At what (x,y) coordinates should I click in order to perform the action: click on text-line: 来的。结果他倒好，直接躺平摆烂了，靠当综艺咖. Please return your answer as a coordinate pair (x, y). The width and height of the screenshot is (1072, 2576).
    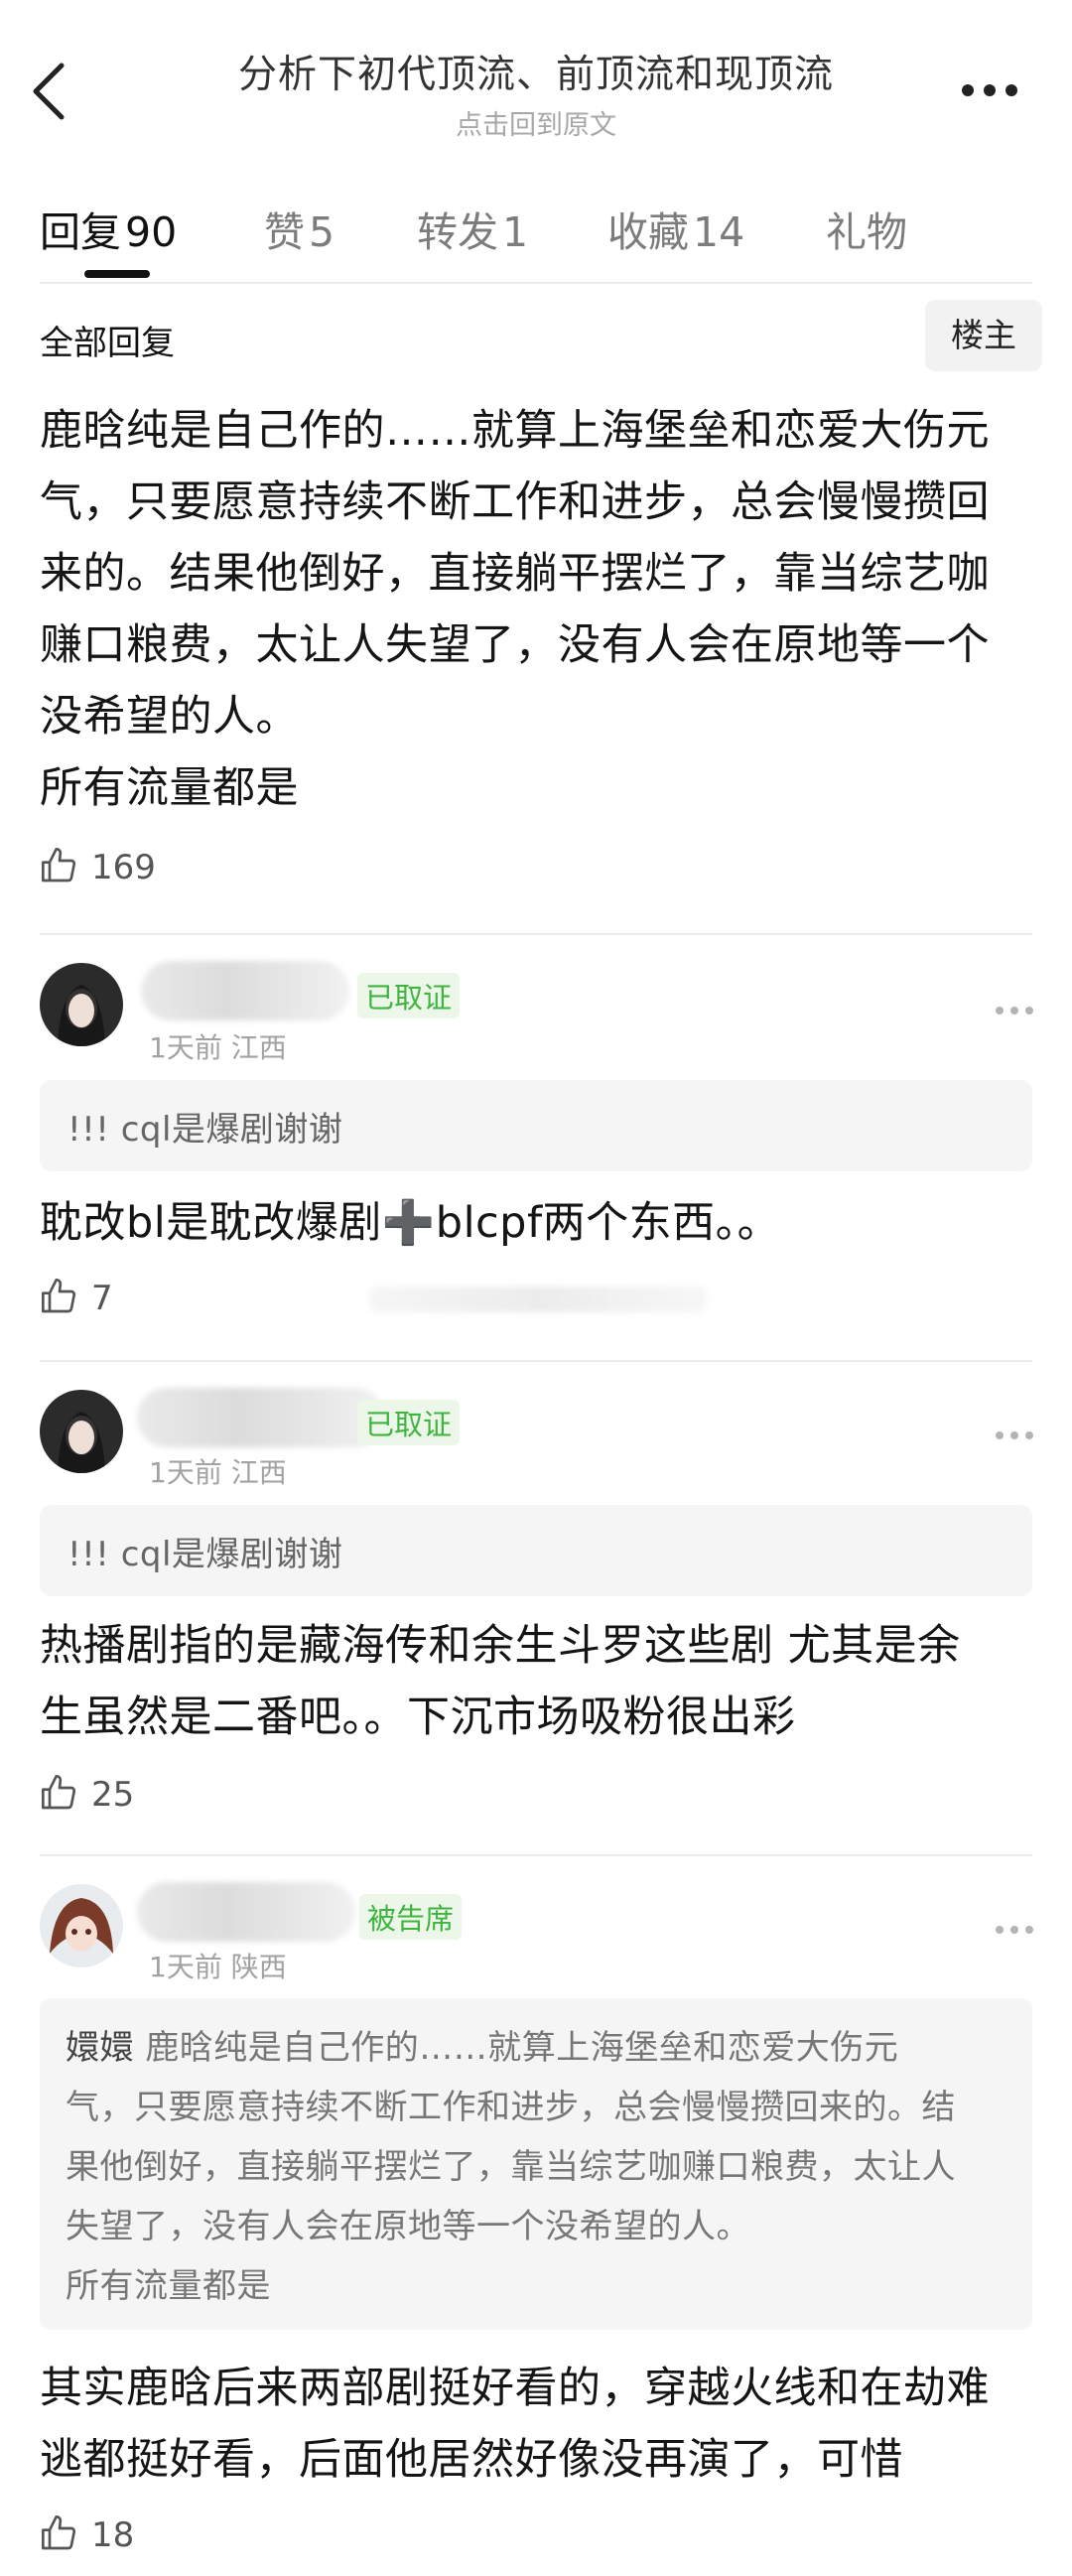
    Looking at the image, I should click on (515, 574).